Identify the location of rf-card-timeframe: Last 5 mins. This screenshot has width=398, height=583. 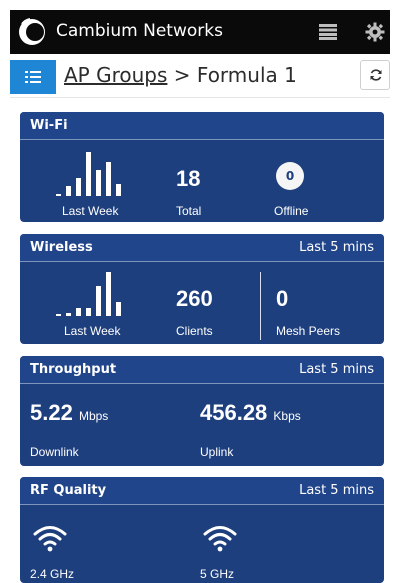
(336, 490).